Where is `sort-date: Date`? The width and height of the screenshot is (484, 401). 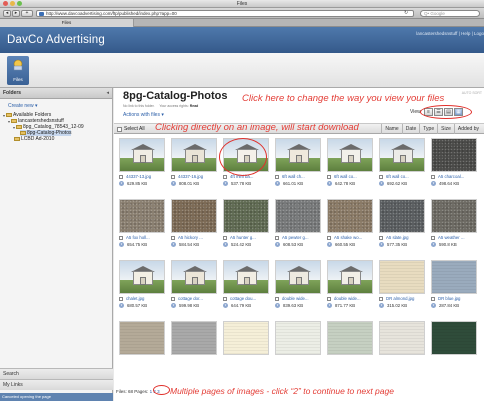
sort-date: Date is located at coordinates (410, 129).